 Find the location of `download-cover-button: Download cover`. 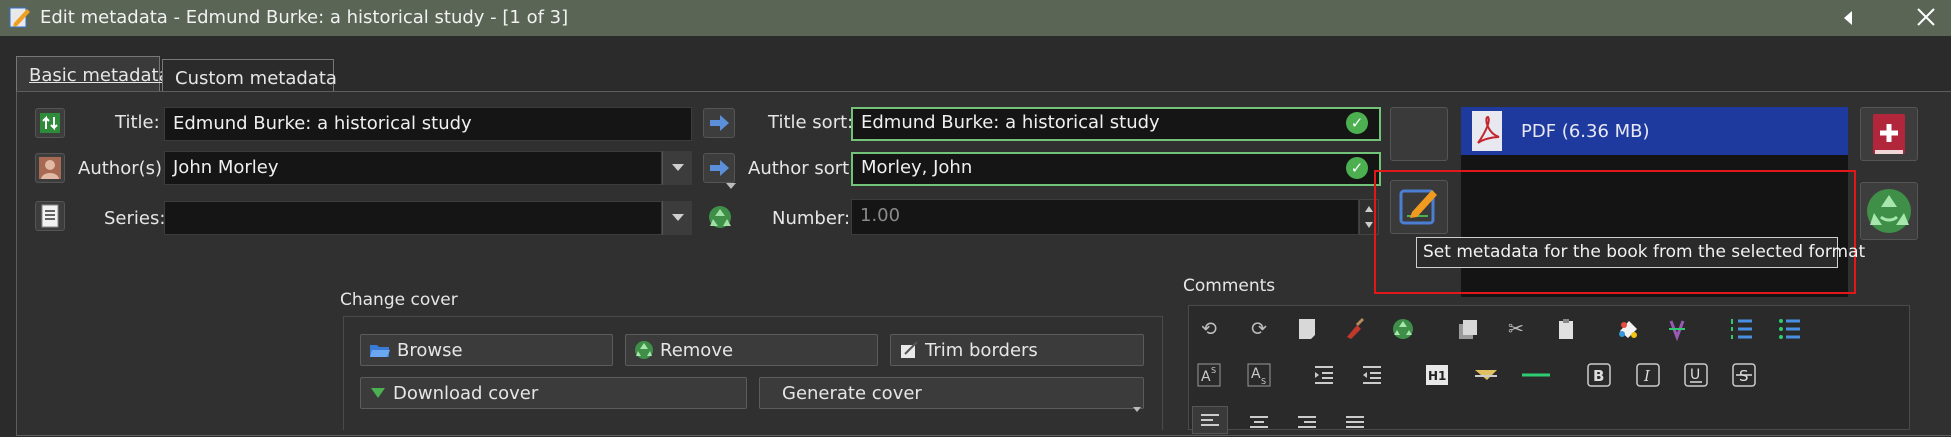

download-cover-button: Download cover is located at coordinates (553, 393).